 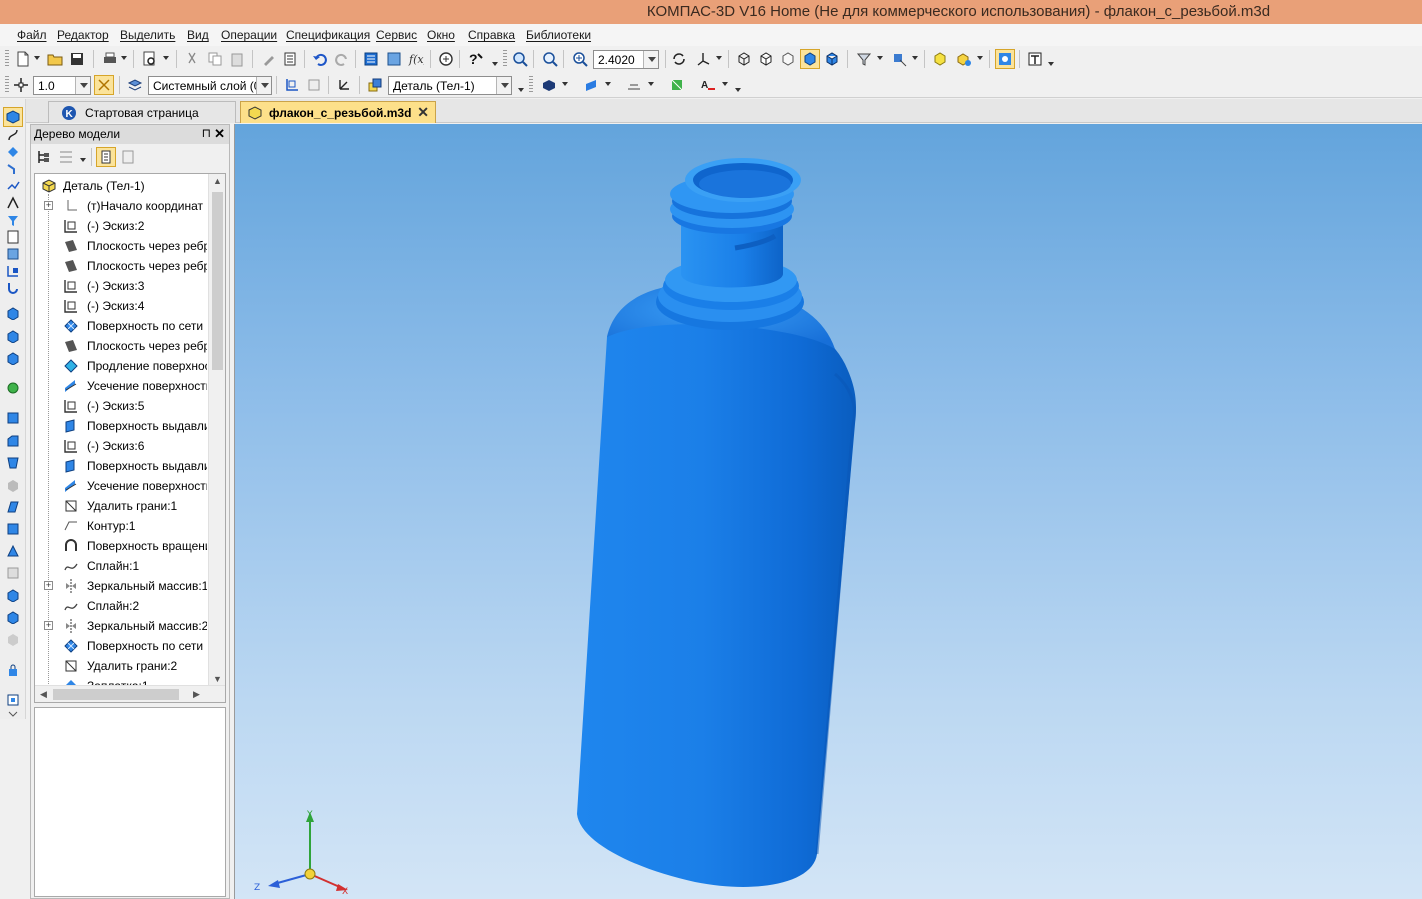 What do you see at coordinates (940, 59) in the screenshot?
I see `part-icon` at bounding box center [940, 59].